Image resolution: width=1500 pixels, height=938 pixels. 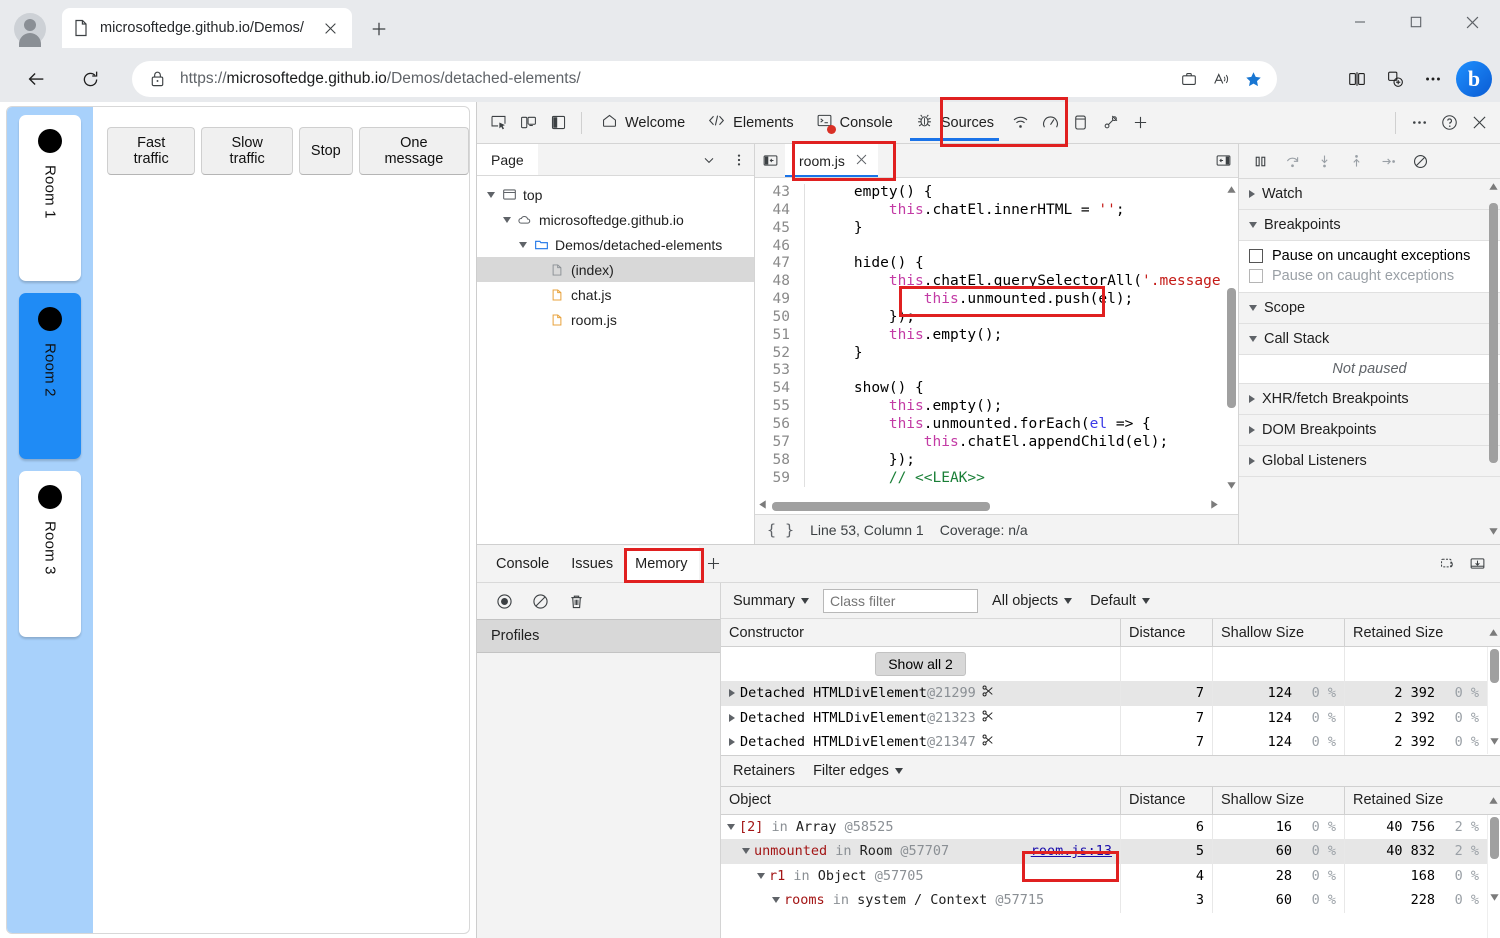 I want to click on tree-item-demos-detached-elements: Demos/detached-elements, so click(x=615, y=244).